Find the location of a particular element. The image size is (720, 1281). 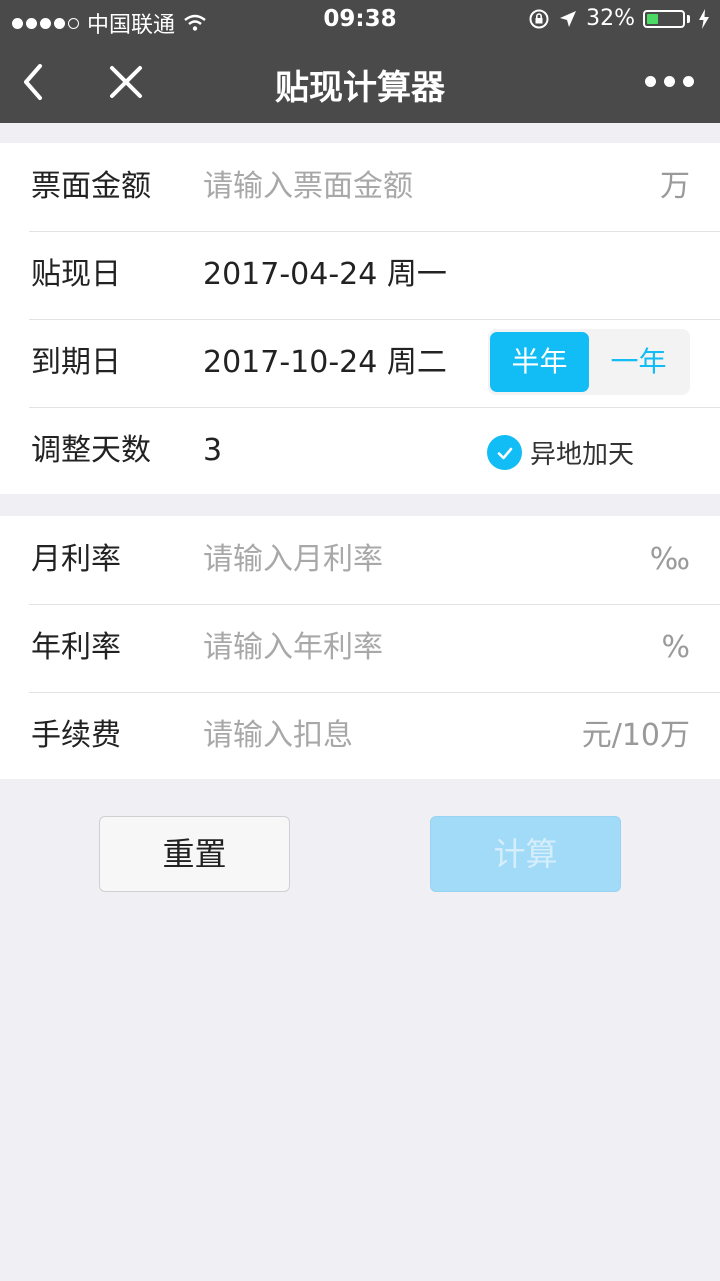

location-arrow-icon is located at coordinates (568, 18).